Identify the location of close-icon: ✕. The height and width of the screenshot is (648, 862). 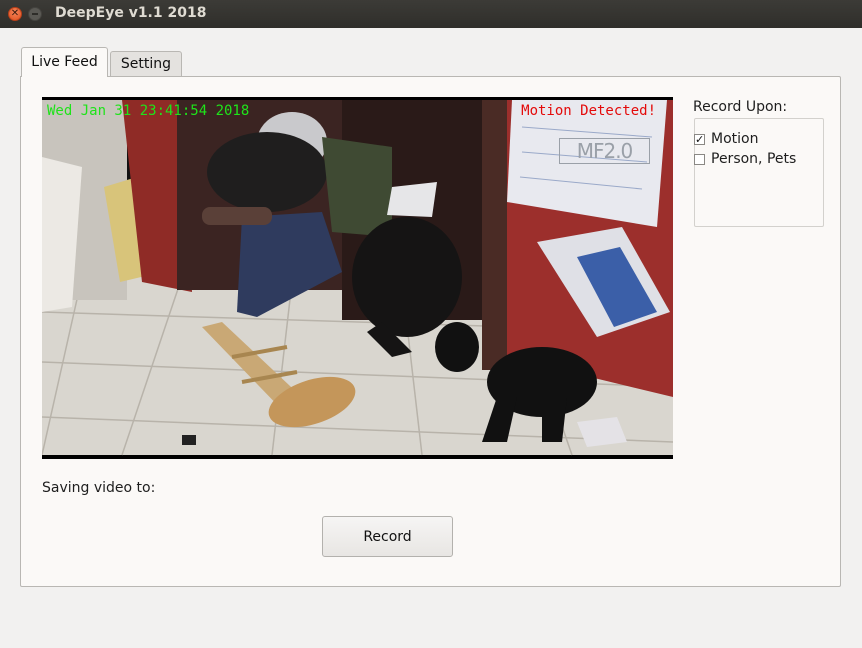
(15, 13).